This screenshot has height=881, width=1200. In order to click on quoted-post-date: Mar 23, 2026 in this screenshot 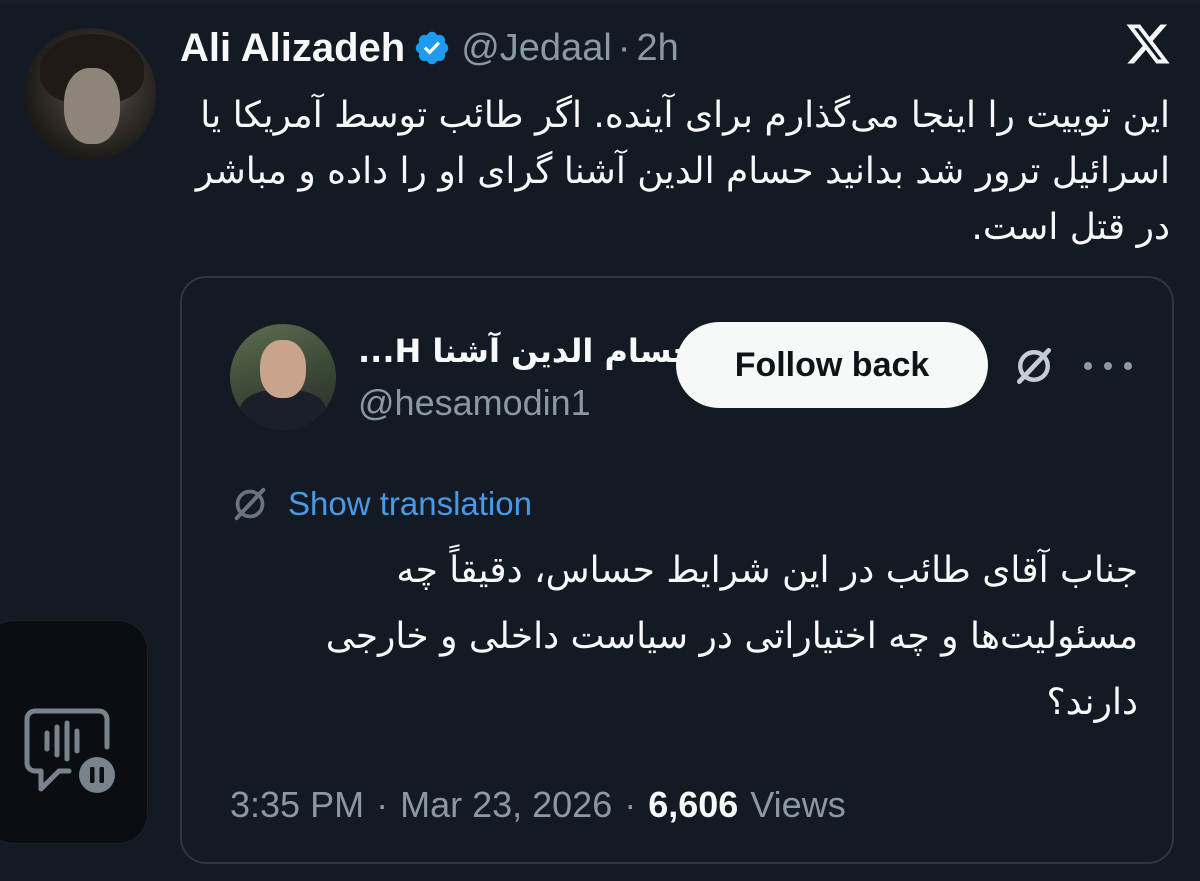, I will do `click(506, 805)`.